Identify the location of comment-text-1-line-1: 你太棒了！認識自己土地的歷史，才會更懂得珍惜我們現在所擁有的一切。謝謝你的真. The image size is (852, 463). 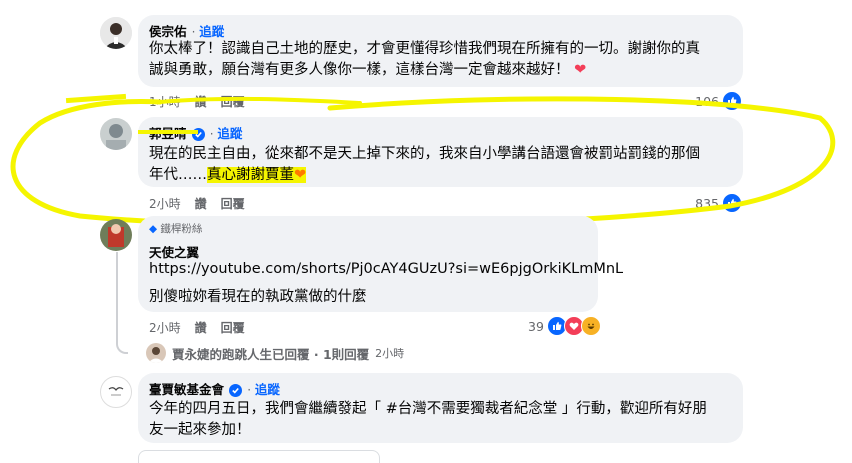
(424, 49).